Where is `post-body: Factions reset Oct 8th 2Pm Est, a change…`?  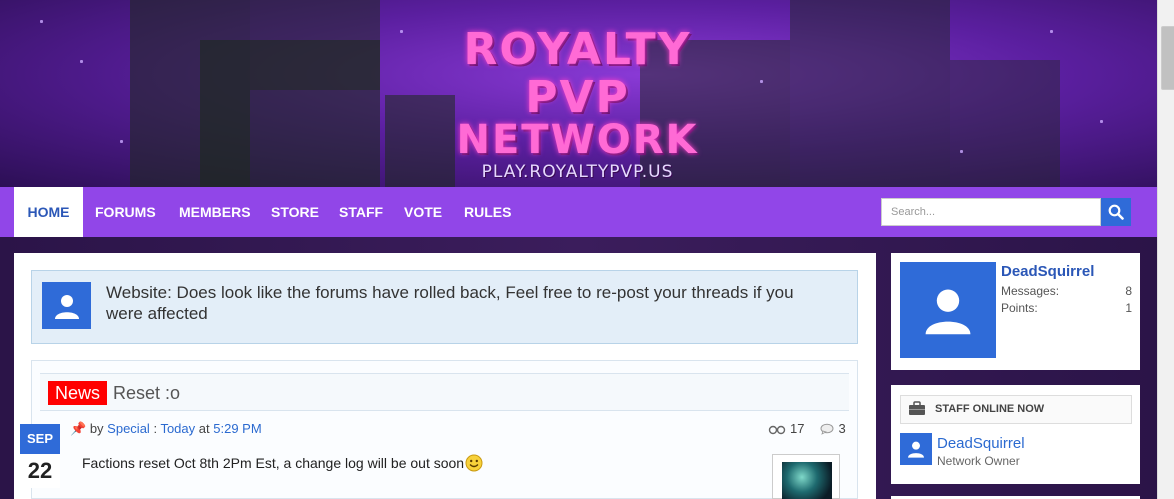
post-body: Factions reset Oct 8th 2Pm Est, a change… is located at coordinates (282, 463).